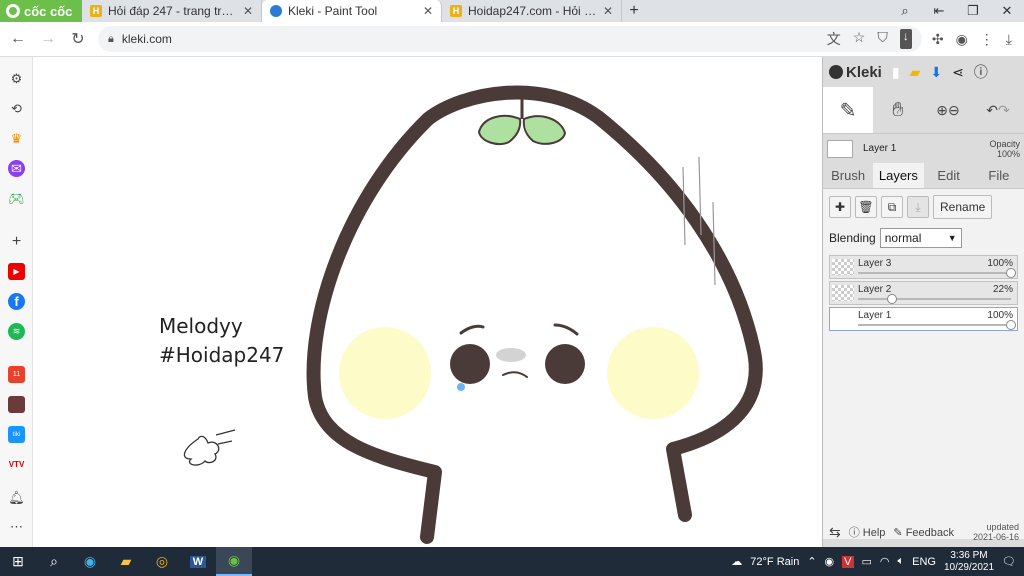 The width and height of the screenshot is (1024, 576). Describe the element at coordinates (901, 561) in the screenshot. I see `volume-icon: 🔈︎` at that location.